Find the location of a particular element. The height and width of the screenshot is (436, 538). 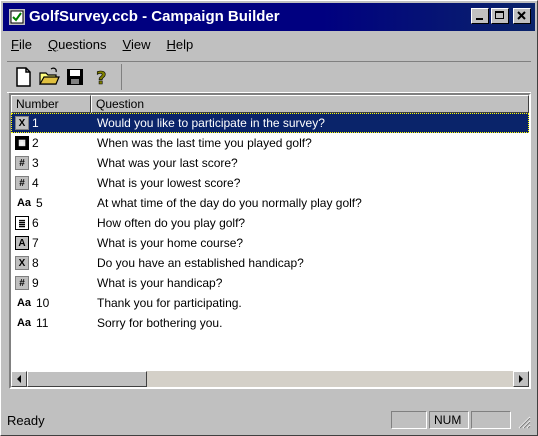

menu-help: Help is located at coordinates (179, 46).